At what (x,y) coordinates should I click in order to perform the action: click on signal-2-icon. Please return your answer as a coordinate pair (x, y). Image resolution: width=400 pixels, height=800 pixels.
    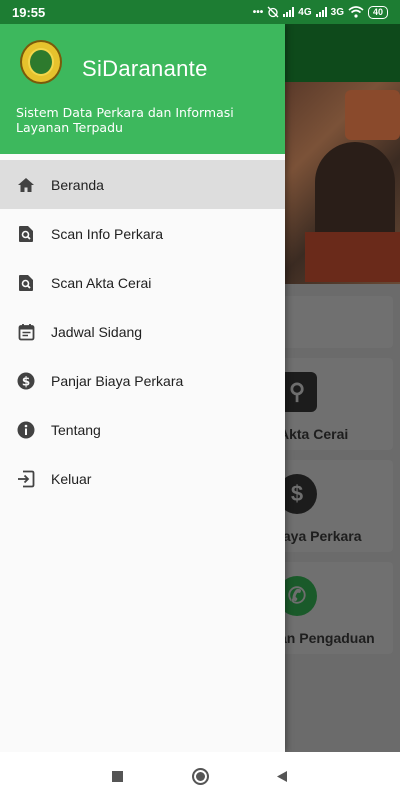
    Looking at the image, I should click on (321, 12).